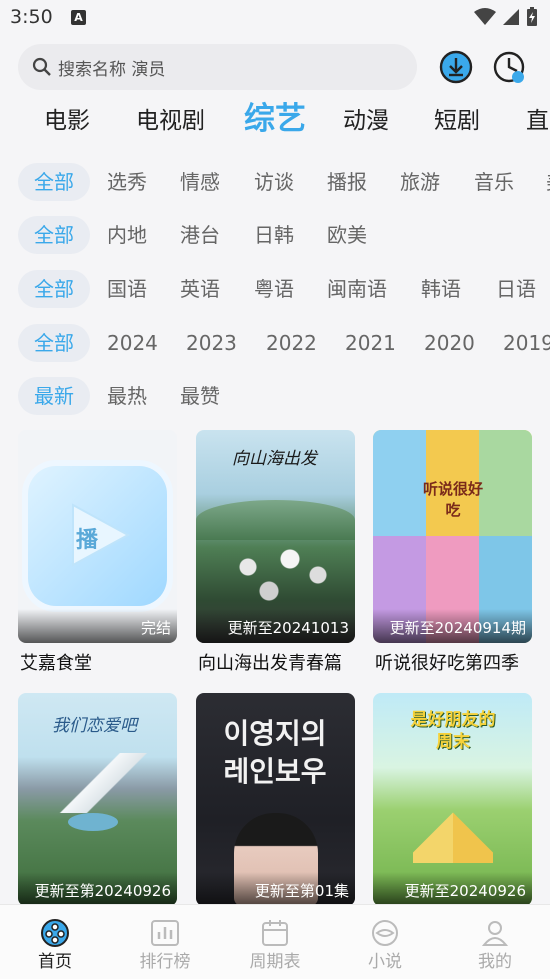 The height and width of the screenshot is (979, 550). I want to click on signal-icon, so click(511, 17).